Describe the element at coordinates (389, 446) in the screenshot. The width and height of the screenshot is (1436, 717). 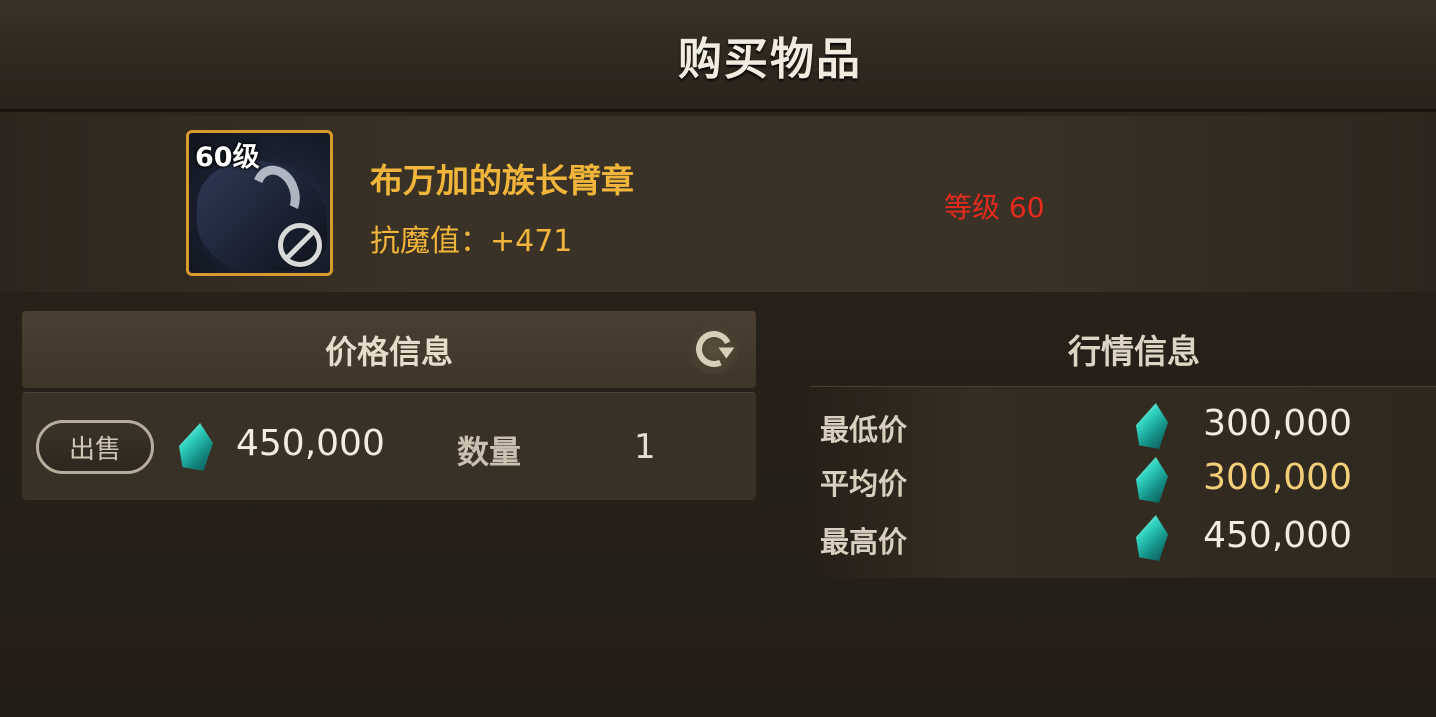
I see `price-listing-row: 出售 450,000 数量 1` at that location.